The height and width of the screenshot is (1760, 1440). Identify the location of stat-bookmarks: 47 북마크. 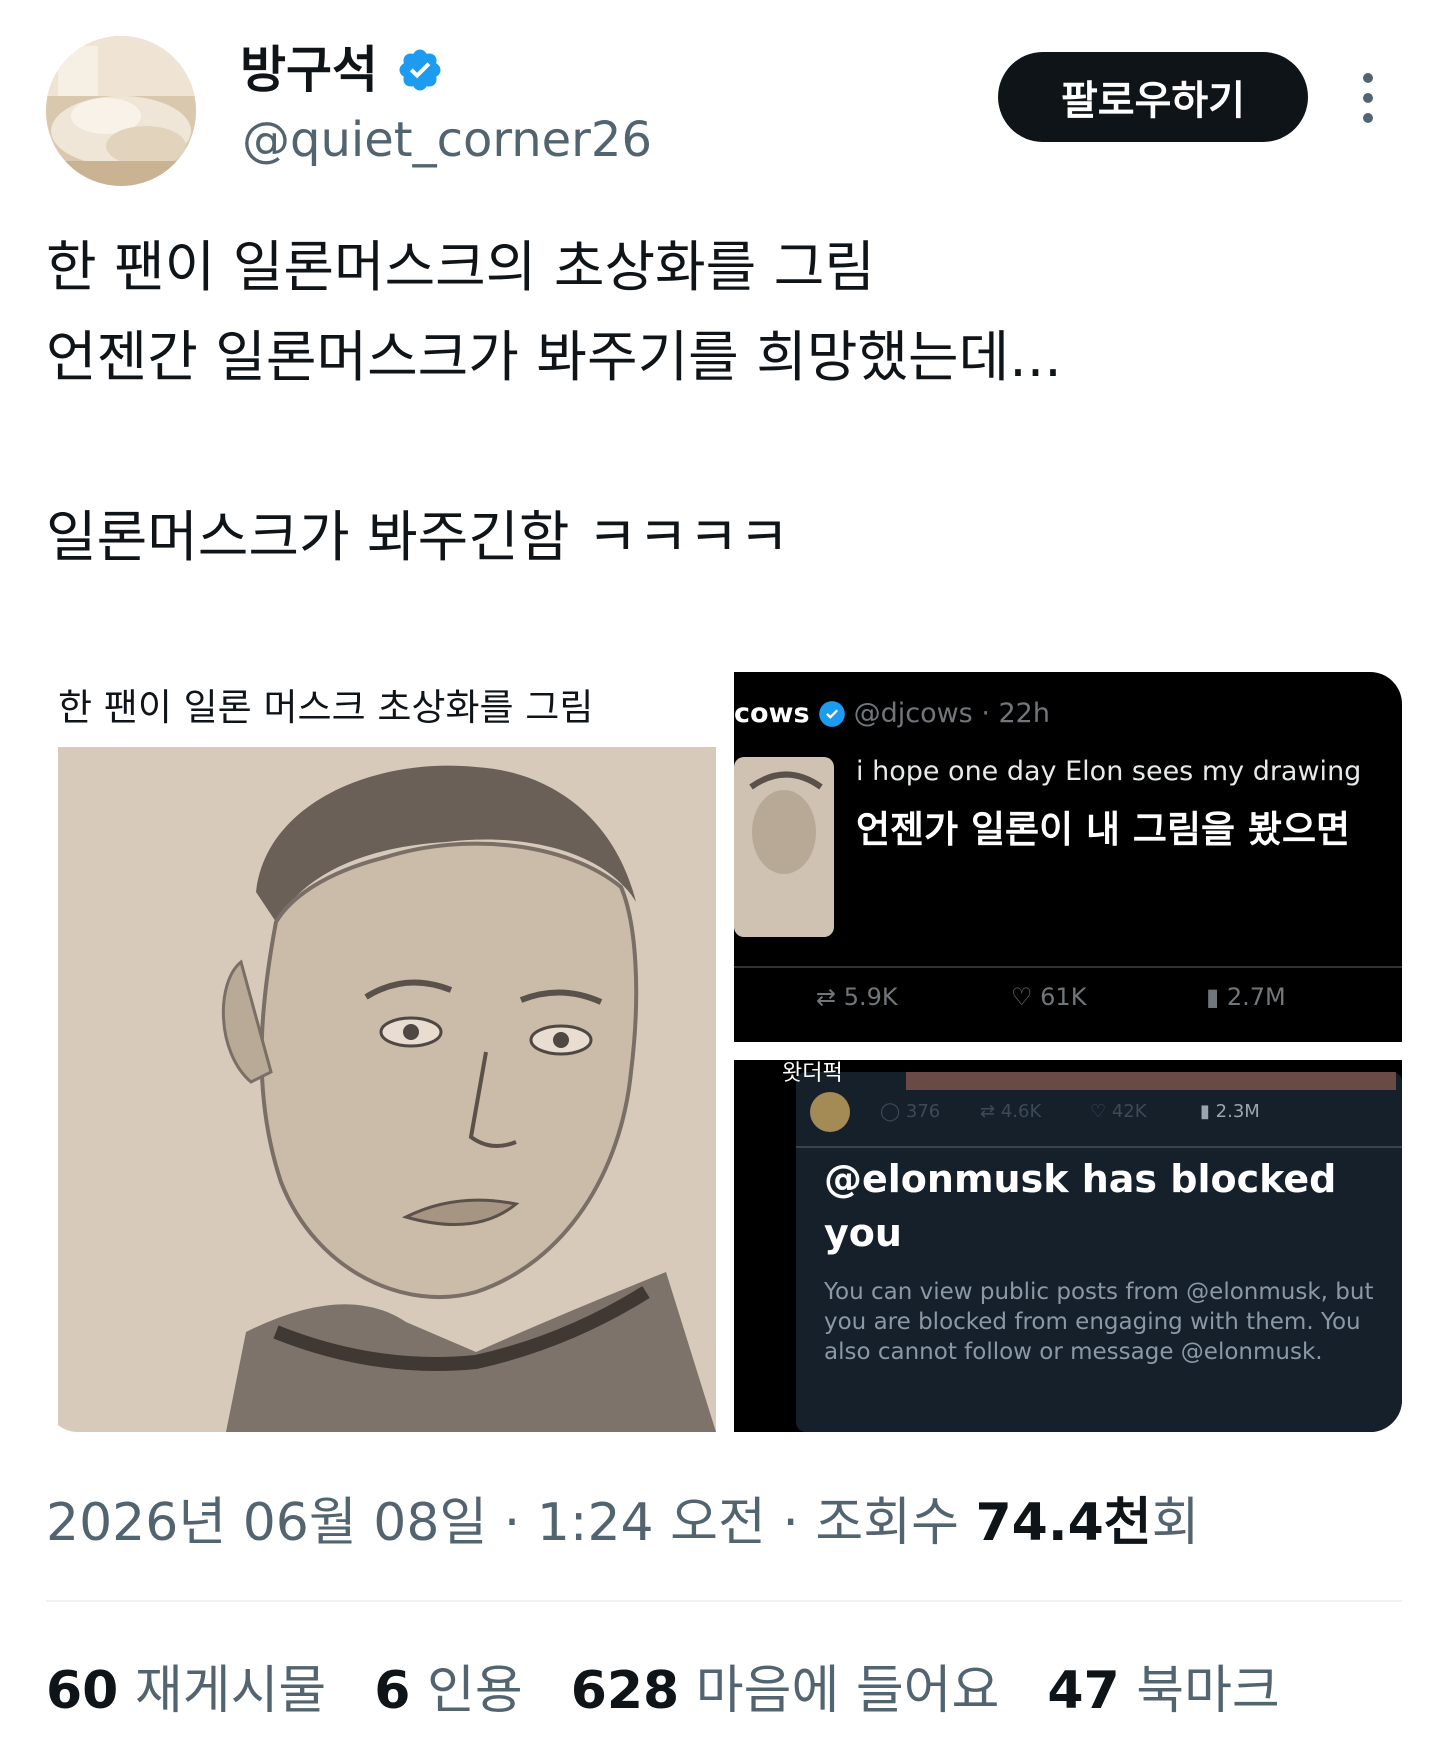
(1163, 1691).